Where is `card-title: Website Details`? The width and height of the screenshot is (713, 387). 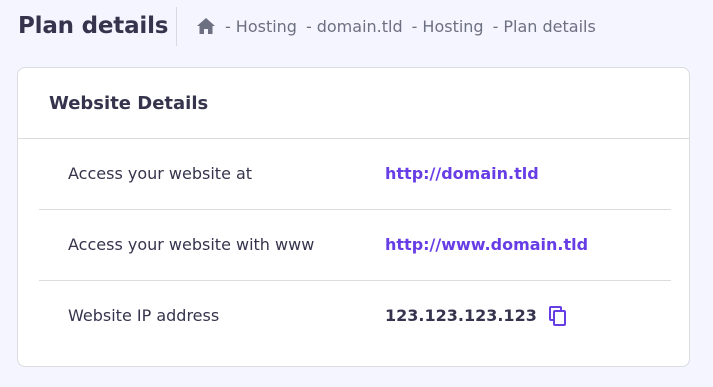
card-title: Website Details is located at coordinates (129, 103).